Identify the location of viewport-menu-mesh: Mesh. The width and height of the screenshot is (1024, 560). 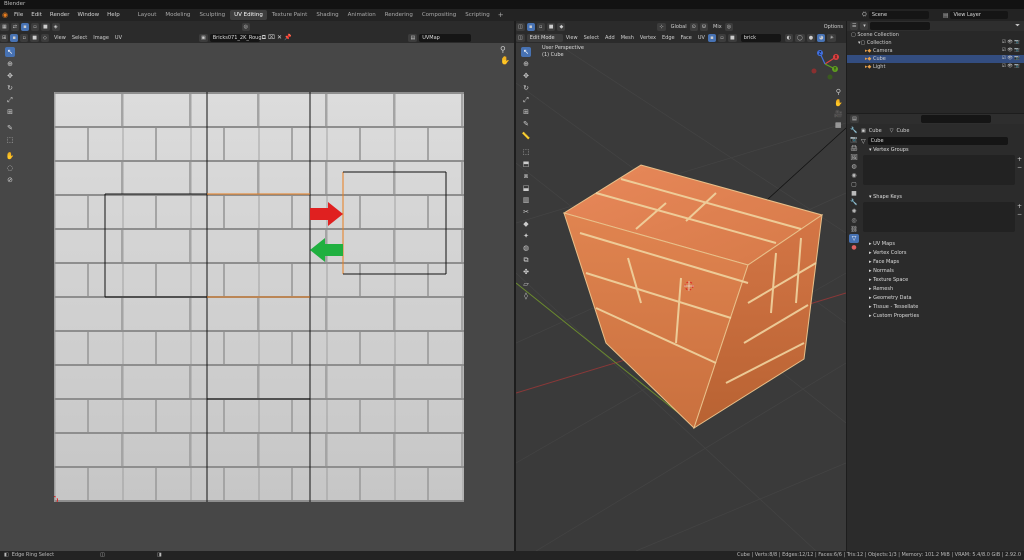
(627, 38).